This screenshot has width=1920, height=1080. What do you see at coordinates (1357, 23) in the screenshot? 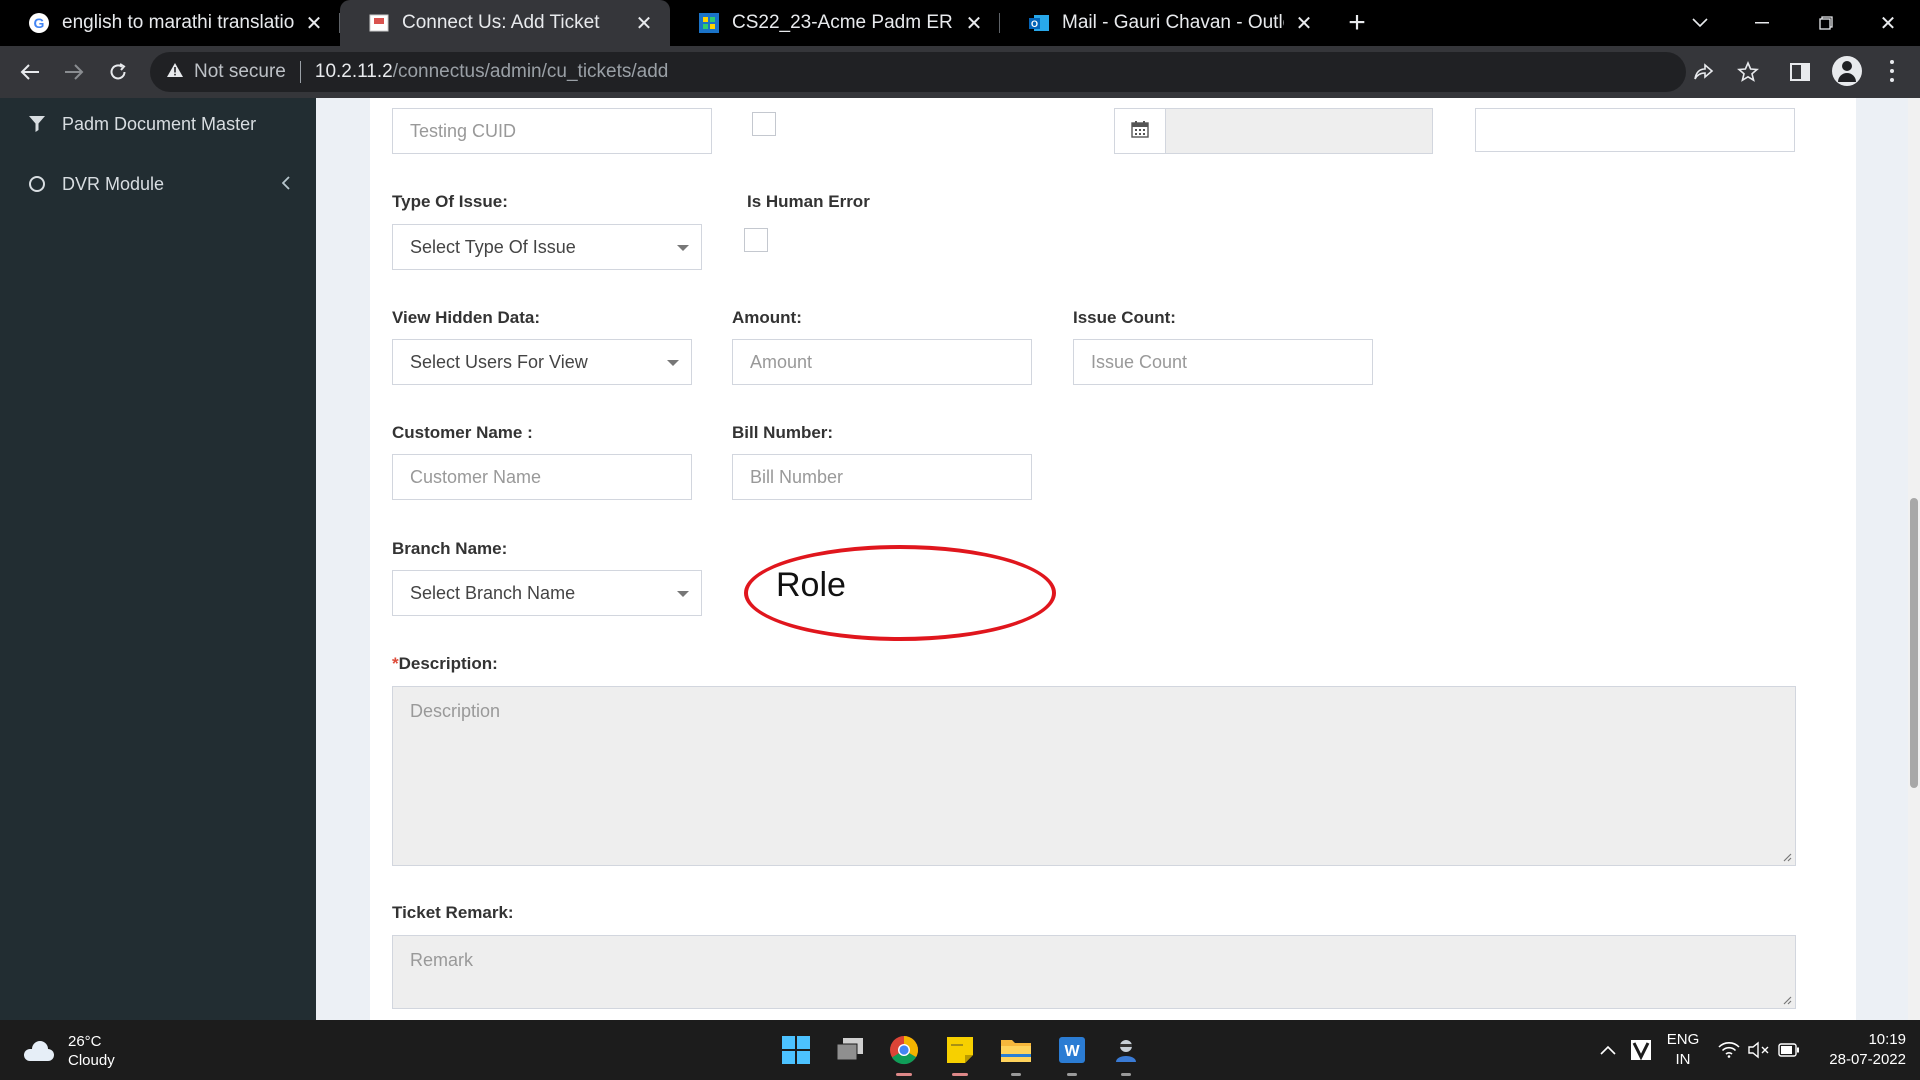
I see `new-tab-plus-icon: +` at bounding box center [1357, 23].